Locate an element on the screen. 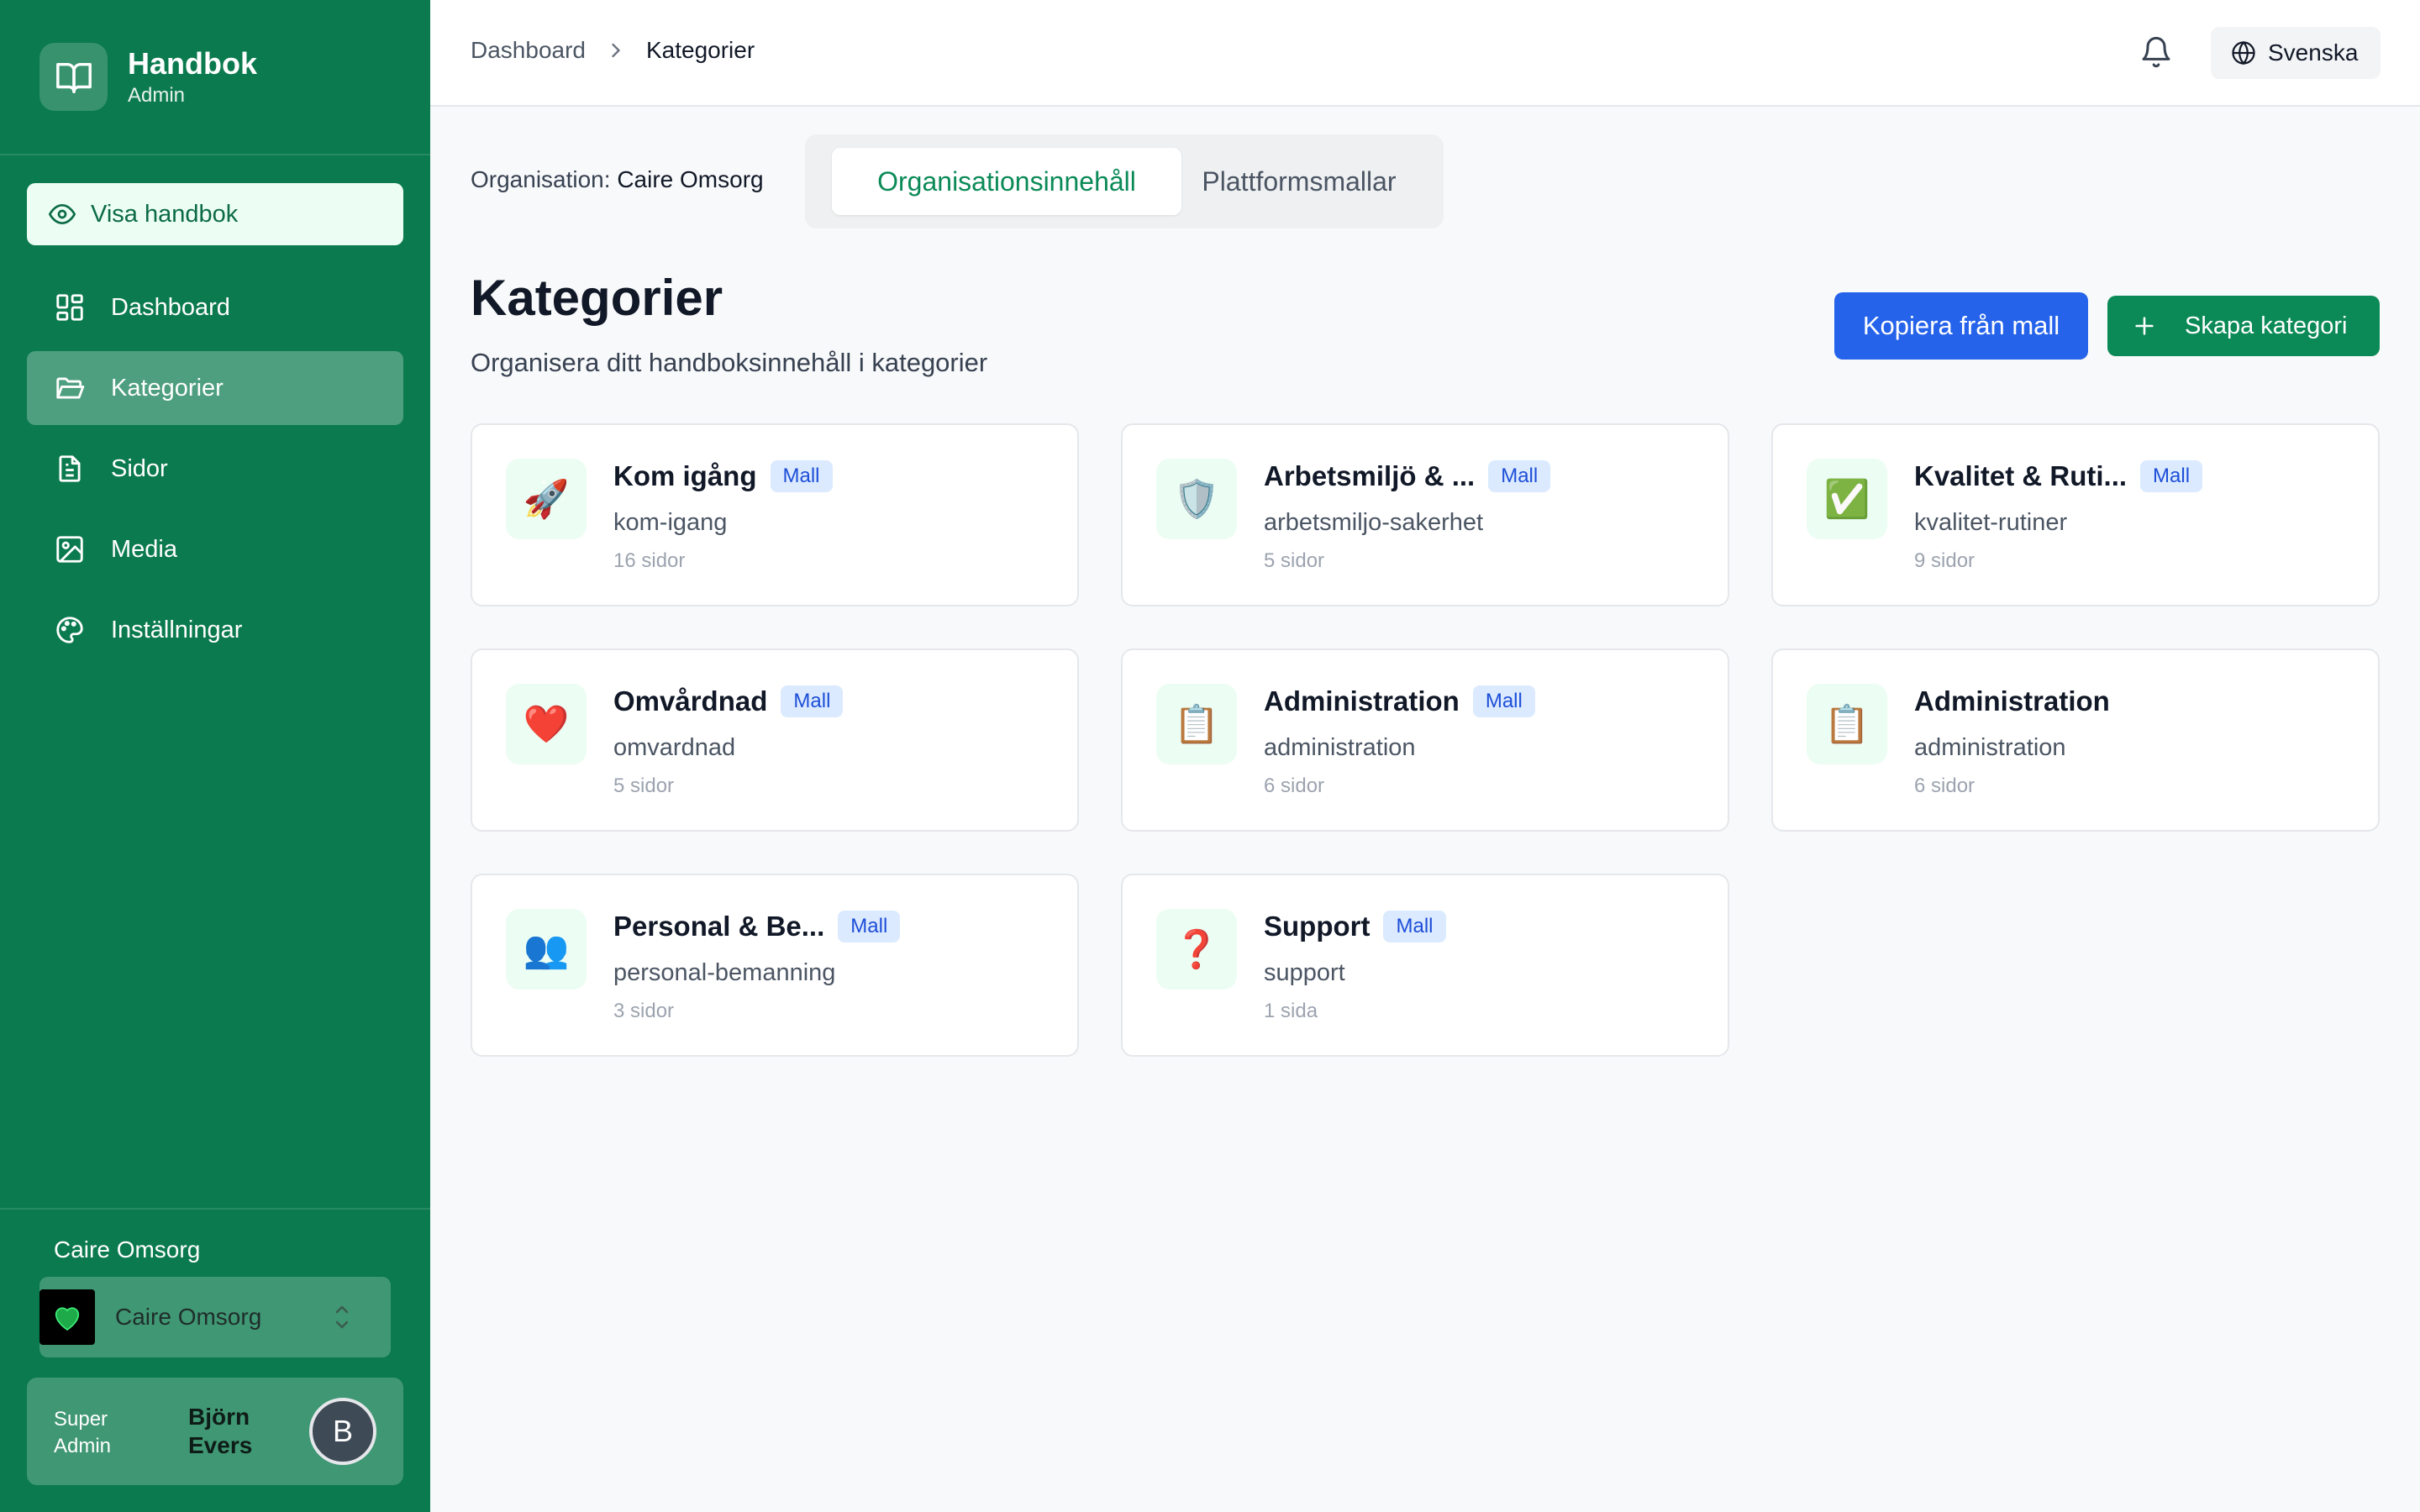  language-label: Svenska is located at coordinates (2313, 52).